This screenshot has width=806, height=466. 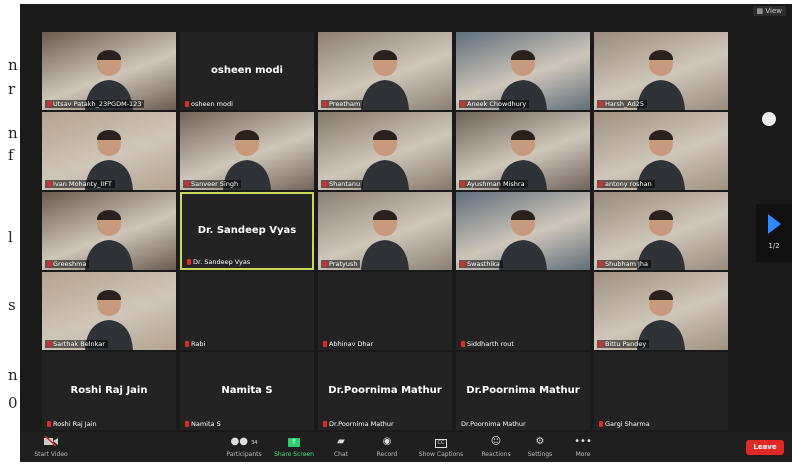 I want to click on page-indicator: 1/2, so click(x=774, y=246).